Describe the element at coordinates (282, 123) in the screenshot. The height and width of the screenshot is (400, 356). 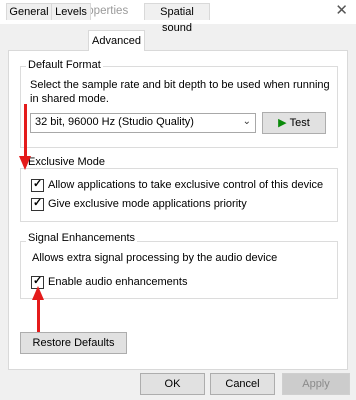
I see `play-icon: ▶` at that location.